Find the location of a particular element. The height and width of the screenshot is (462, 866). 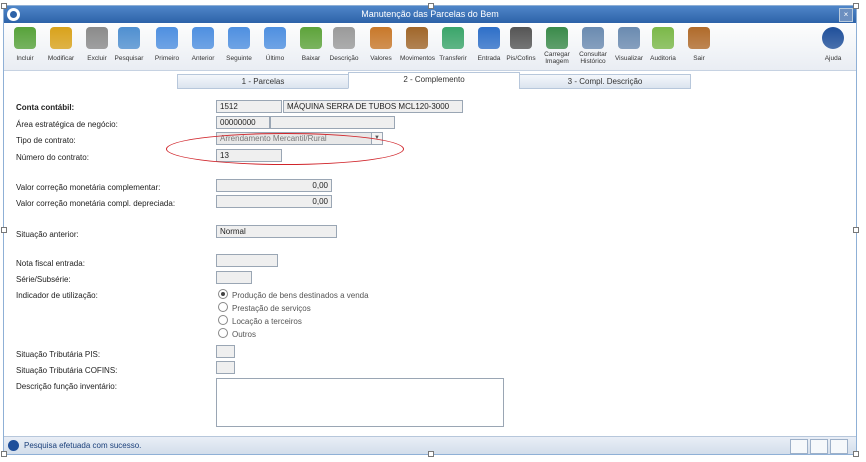

ultimo-button: Último is located at coordinates (275, 47).